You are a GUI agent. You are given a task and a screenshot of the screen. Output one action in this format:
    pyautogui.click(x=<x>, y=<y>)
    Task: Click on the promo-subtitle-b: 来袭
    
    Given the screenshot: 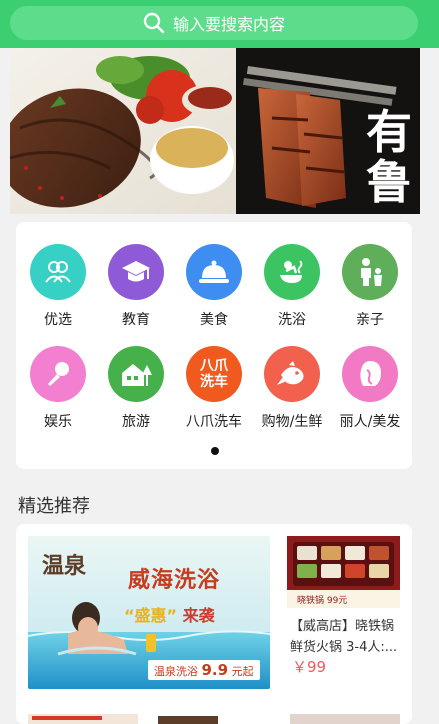 What is the action you would take?
    pyautogui.click(x=198, y=615)
    